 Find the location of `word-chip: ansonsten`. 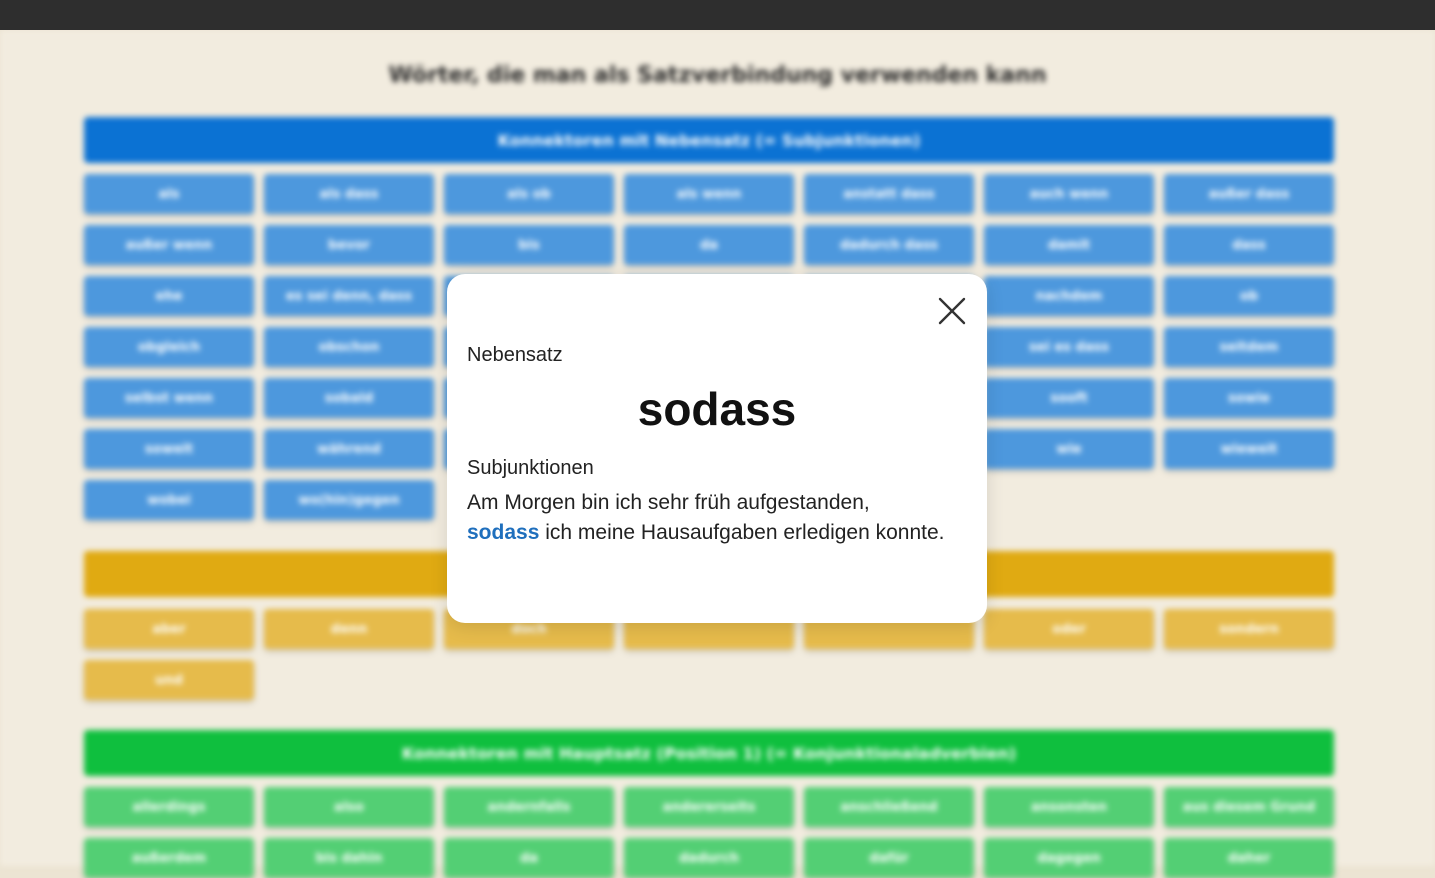

word-chip: ansonsten is located at coordinates (1069, 807).